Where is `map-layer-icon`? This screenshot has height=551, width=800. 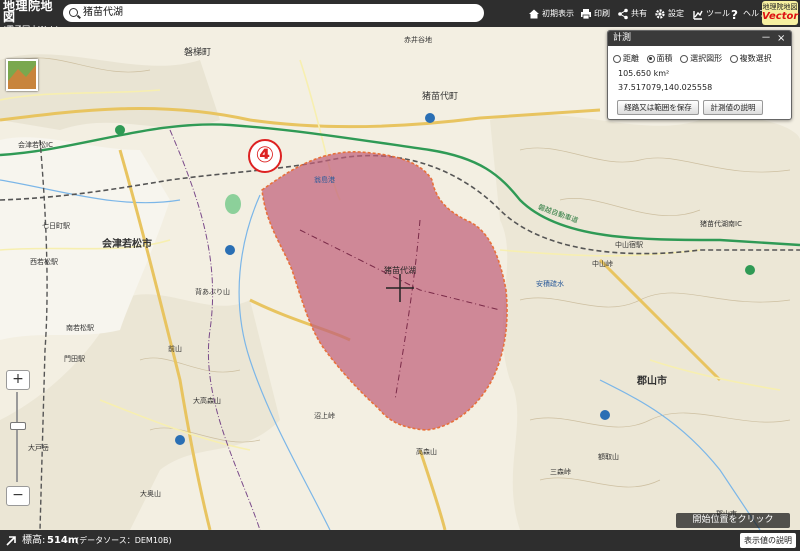
map-layer-icon is located at coordinates (22, 75).